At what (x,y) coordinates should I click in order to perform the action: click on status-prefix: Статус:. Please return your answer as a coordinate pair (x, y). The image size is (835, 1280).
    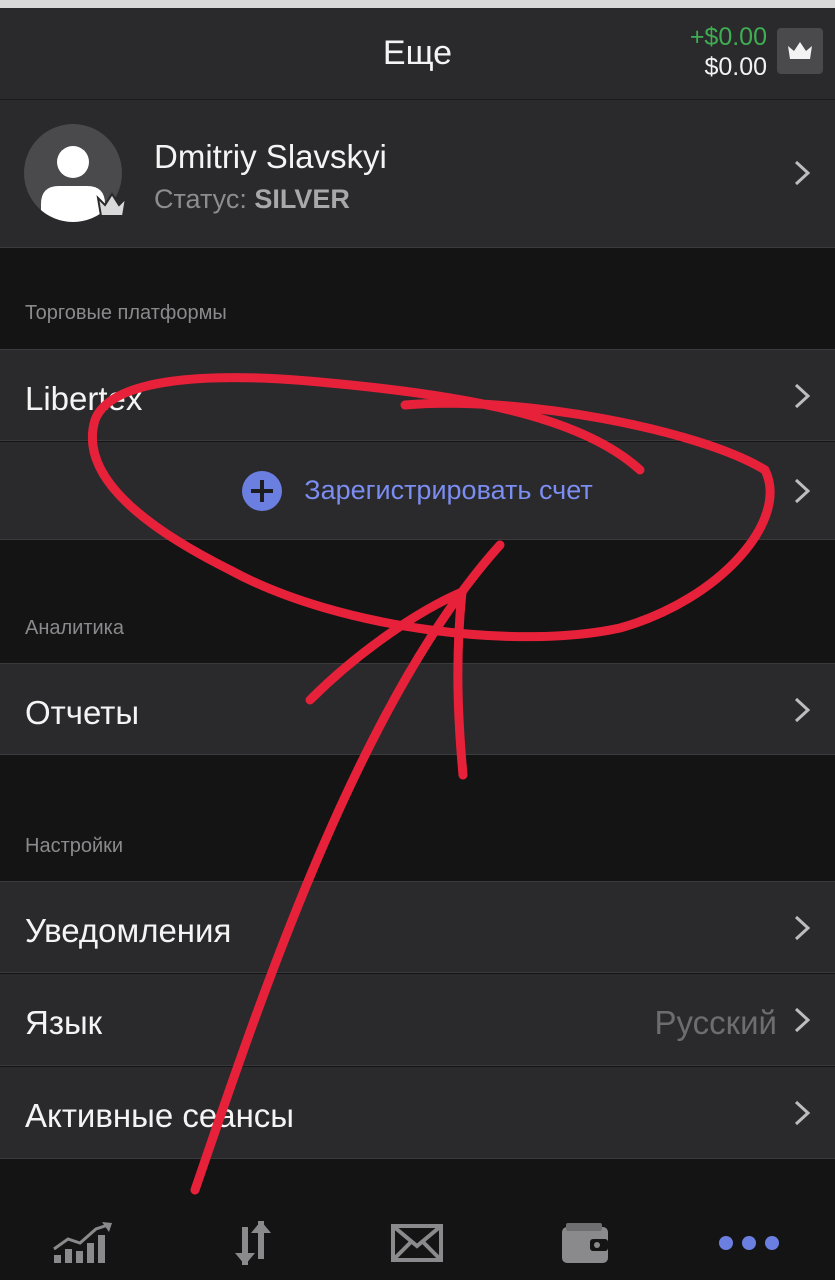
    Looking at the image, I should click on (204, 199).